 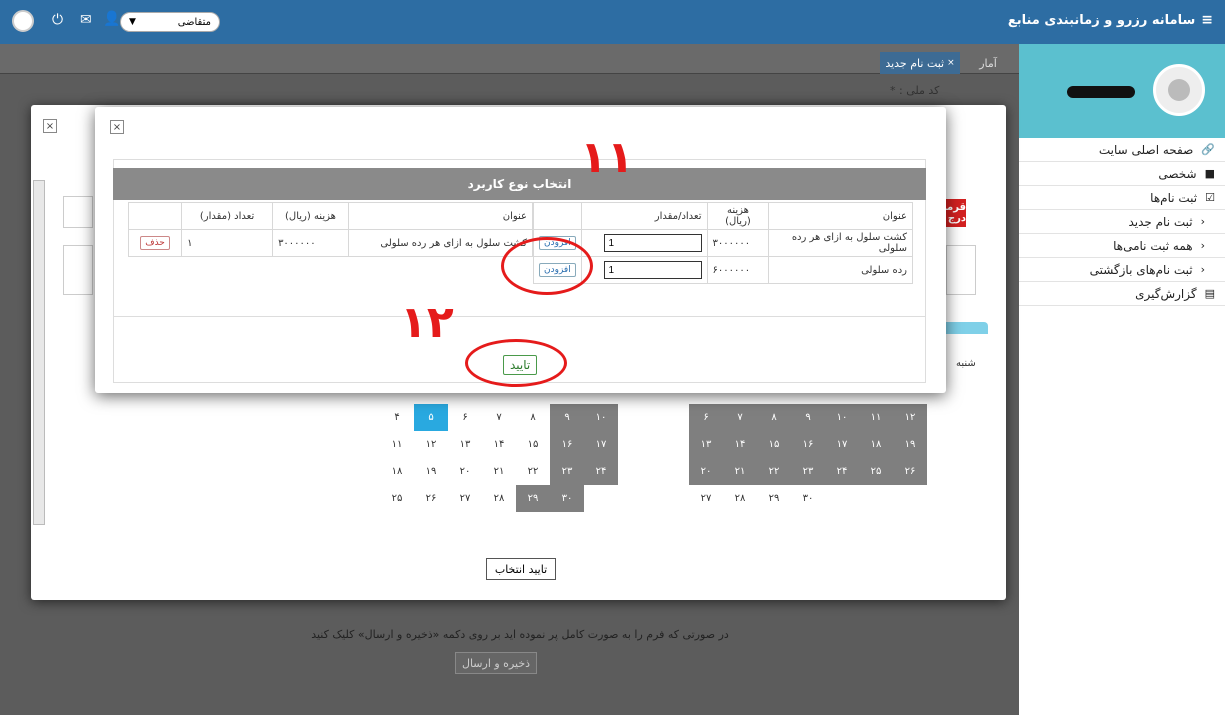 What do you see at coordinates (519, 184) in the screenshot?
I see `modal-title: انتخاب نوع کاربرد` at bounding box center [519, 184].